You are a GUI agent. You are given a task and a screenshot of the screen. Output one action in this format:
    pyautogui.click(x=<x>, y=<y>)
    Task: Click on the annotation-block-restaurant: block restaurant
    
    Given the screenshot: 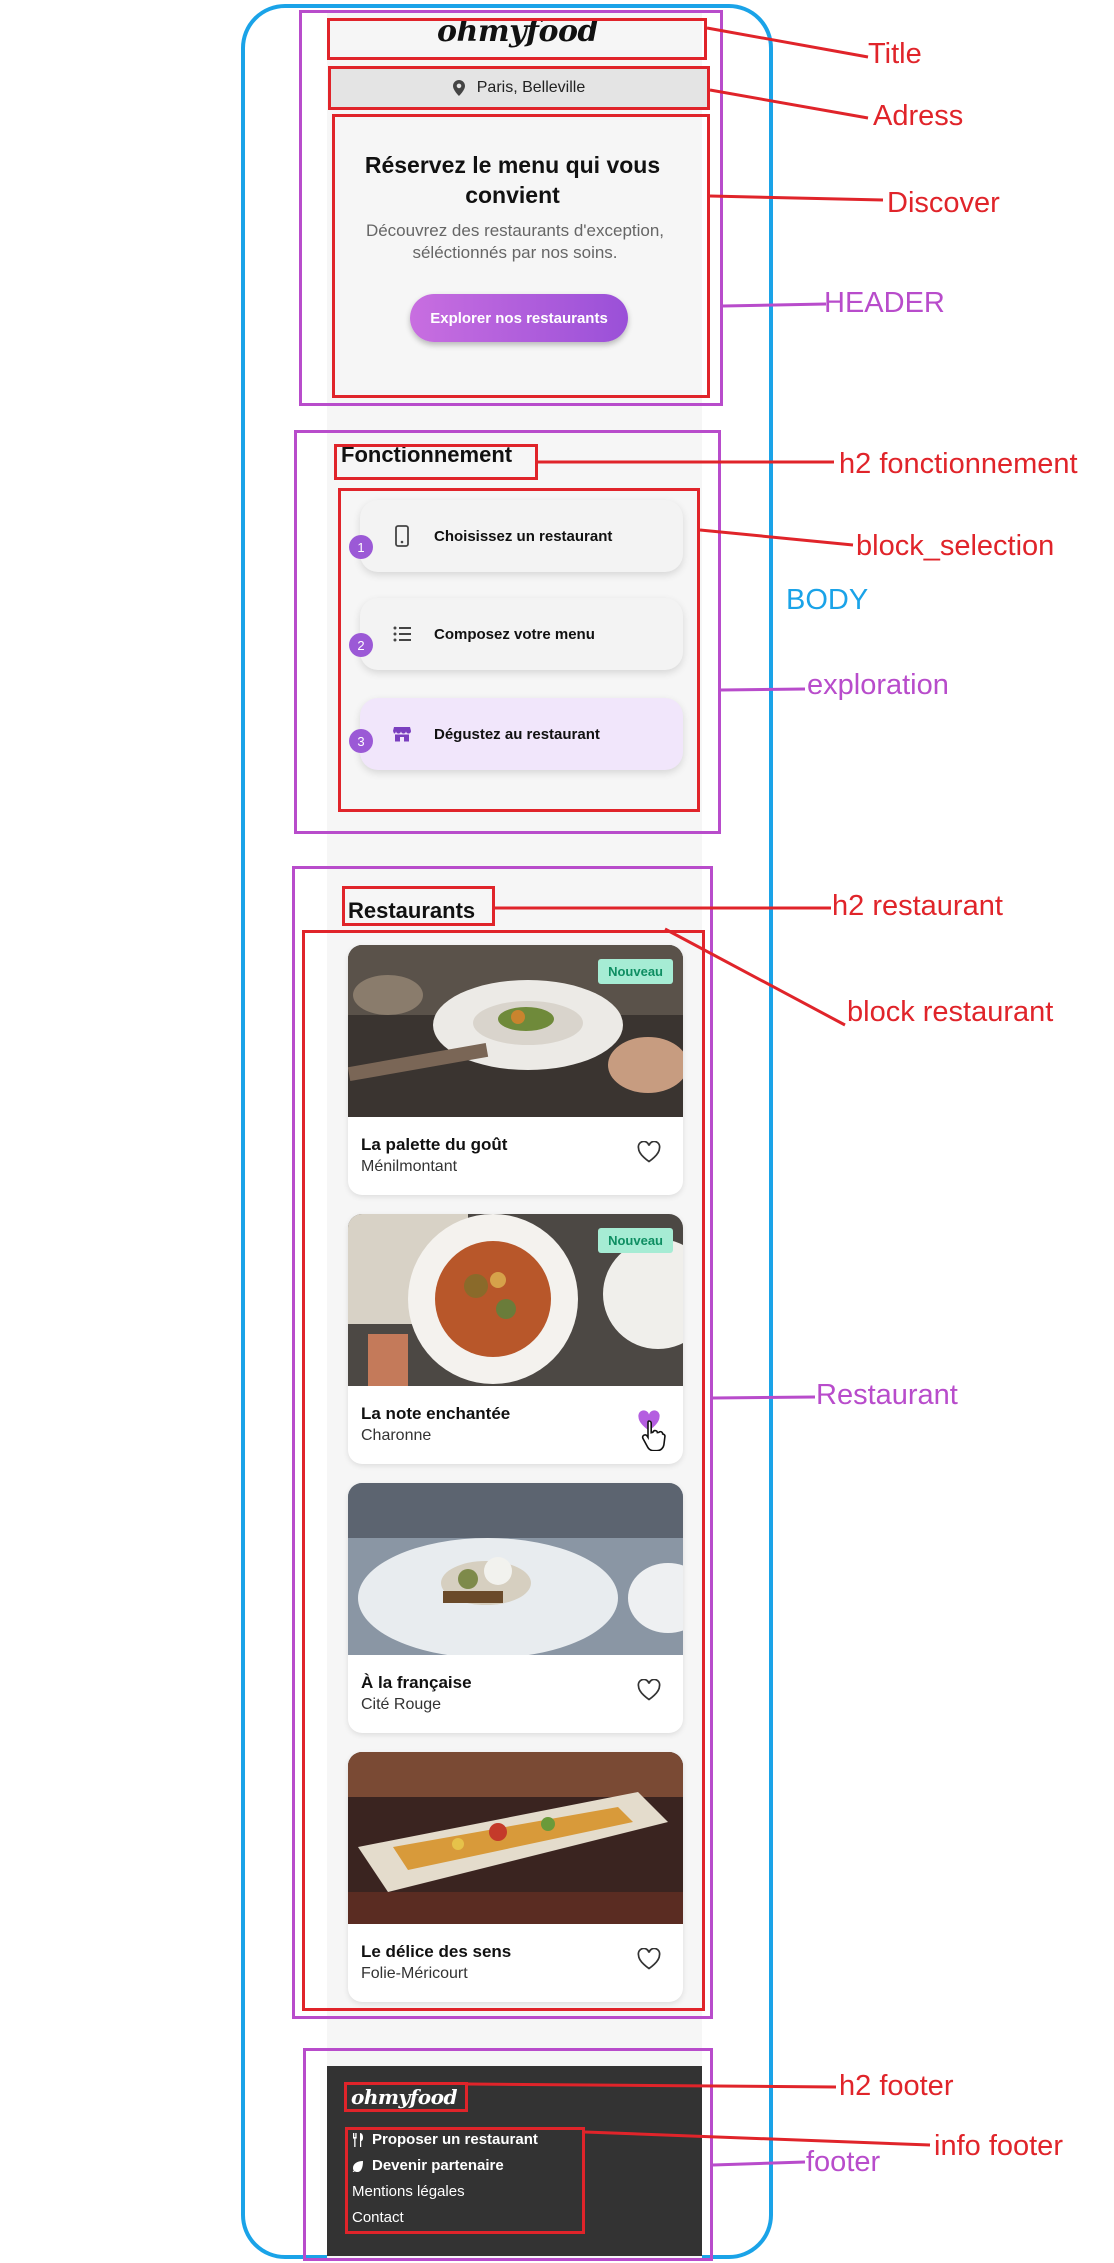 What is the action you would take?
    pyautogui.click(x=950, y=1012)
    